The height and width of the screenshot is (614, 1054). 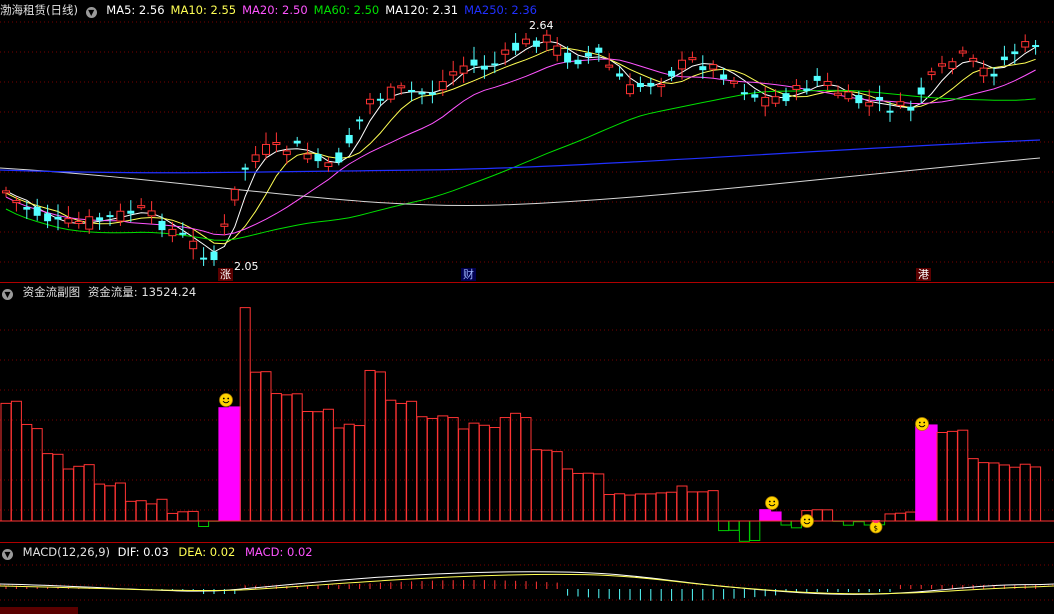 What do you see at coordinates (246, 266) in the screenshot?
I see `low-price-label: 2.05` at bounding box center [246, 266].